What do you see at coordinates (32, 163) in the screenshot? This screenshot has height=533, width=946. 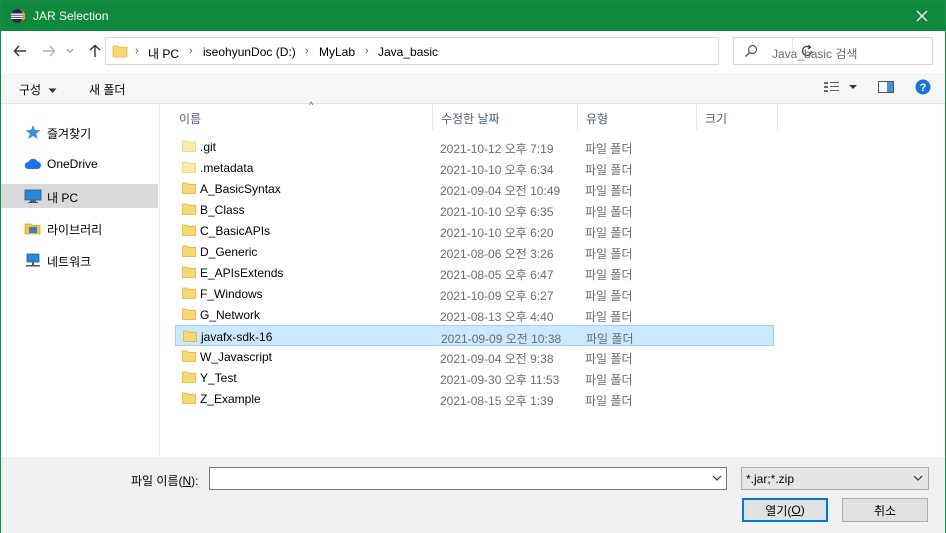 I see `cloud-icon` at bounding box center [32, 163].